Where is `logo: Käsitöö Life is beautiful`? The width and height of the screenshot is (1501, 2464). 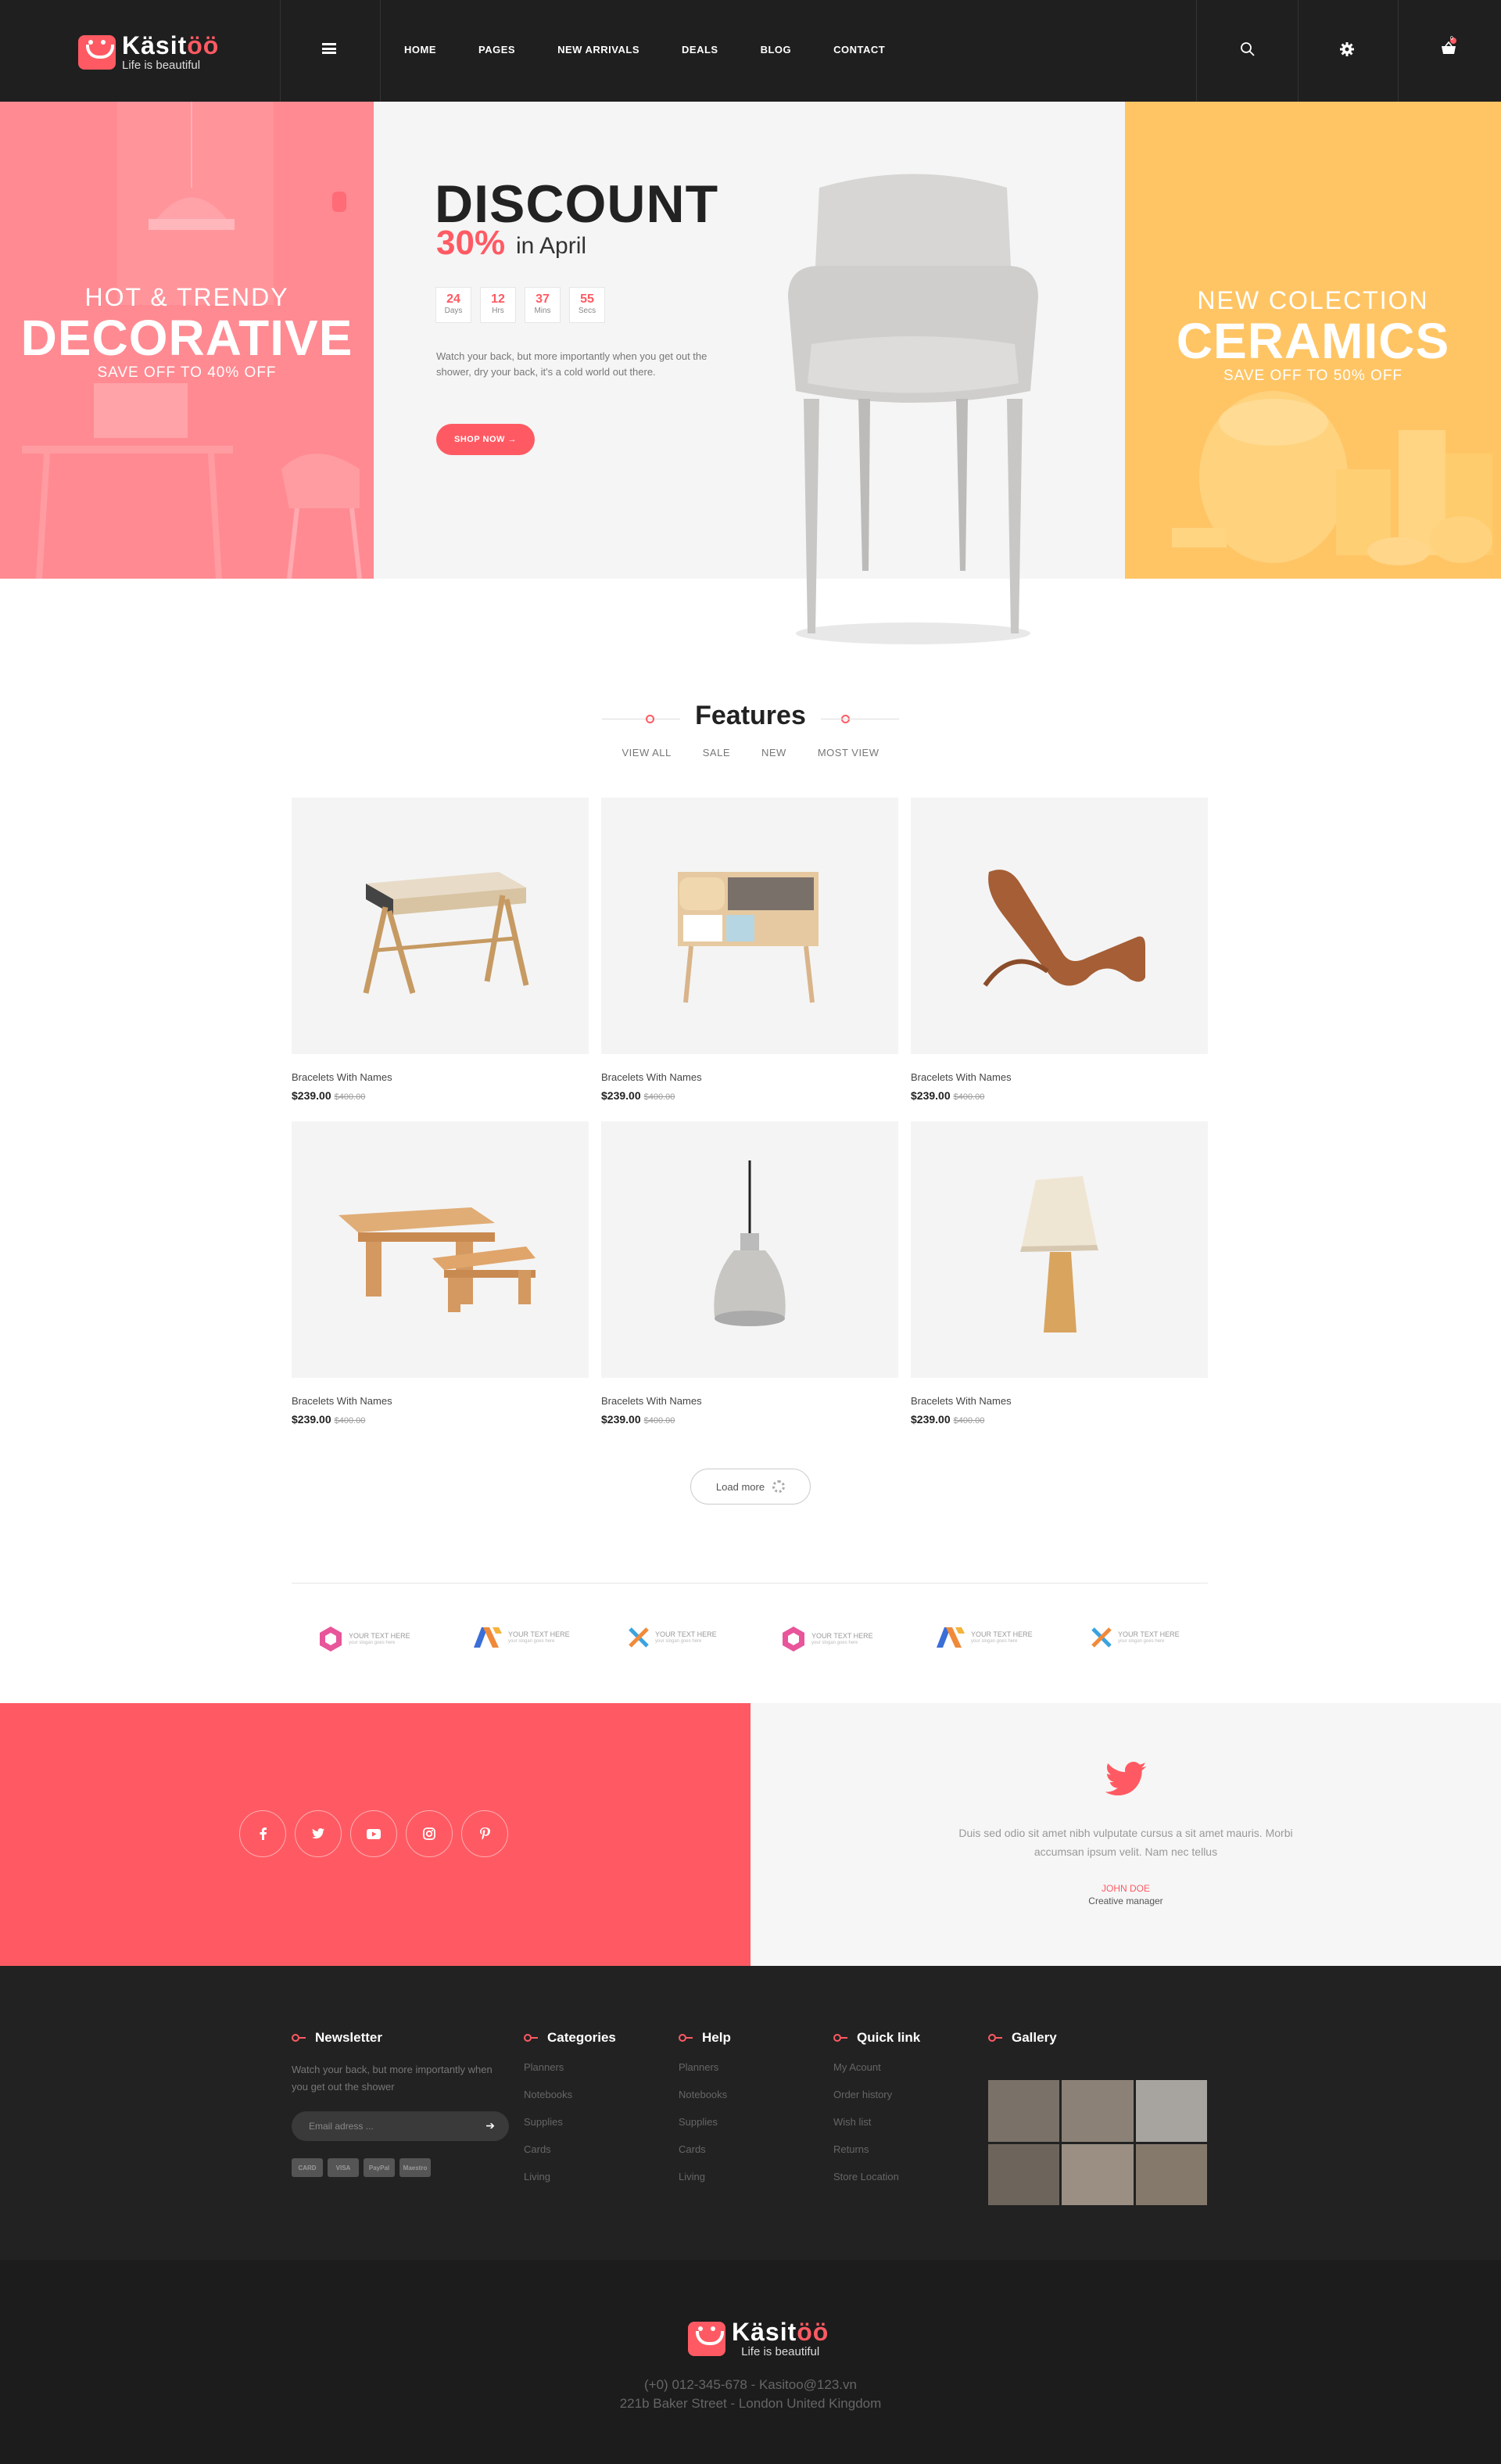
logo: Käsitöö Life is beautiful is located at coordinates (148, 52).